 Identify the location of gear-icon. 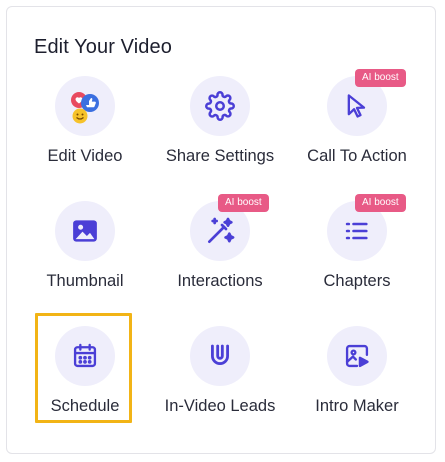
(220, 106).